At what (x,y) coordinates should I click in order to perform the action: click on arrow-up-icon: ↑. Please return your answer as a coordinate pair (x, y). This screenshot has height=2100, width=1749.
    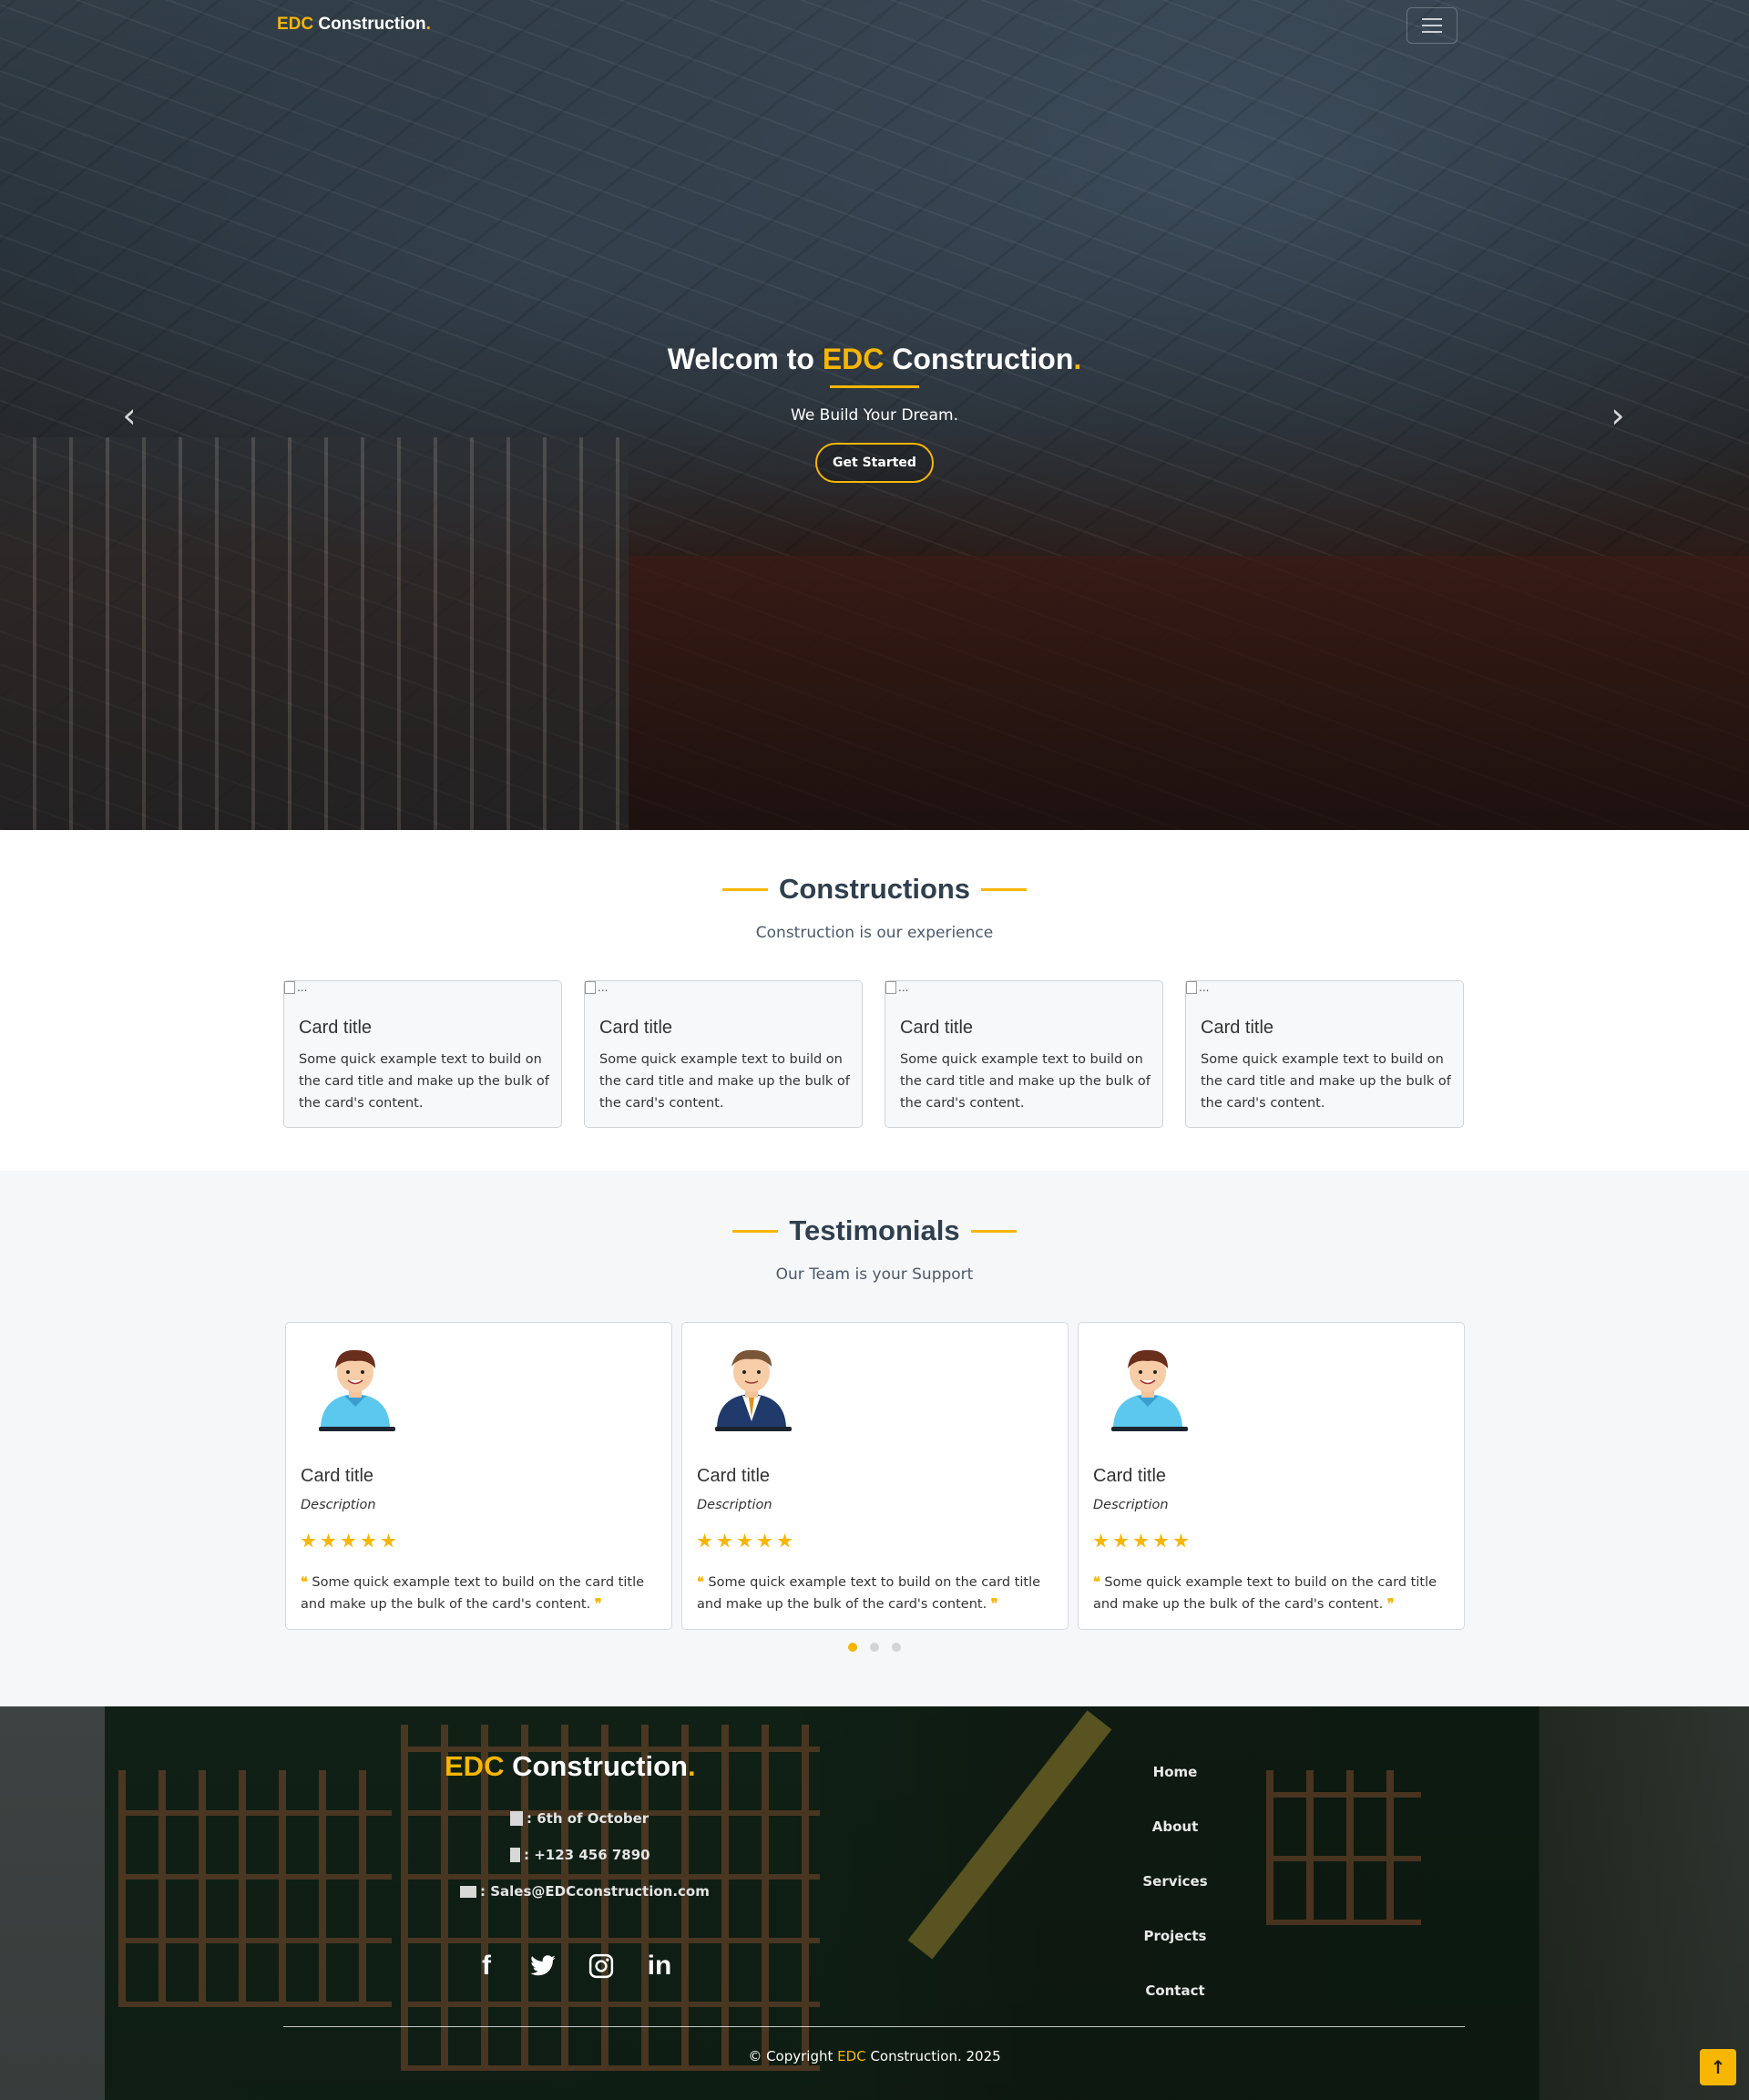
    Looking at the image, I should click on (1718, 2067).